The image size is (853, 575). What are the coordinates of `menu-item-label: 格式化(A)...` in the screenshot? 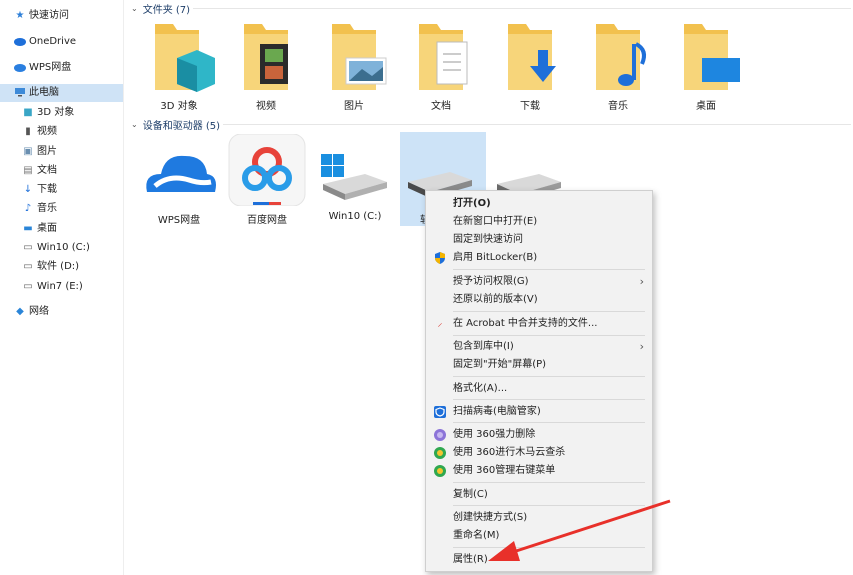 It's located at (480, 388).